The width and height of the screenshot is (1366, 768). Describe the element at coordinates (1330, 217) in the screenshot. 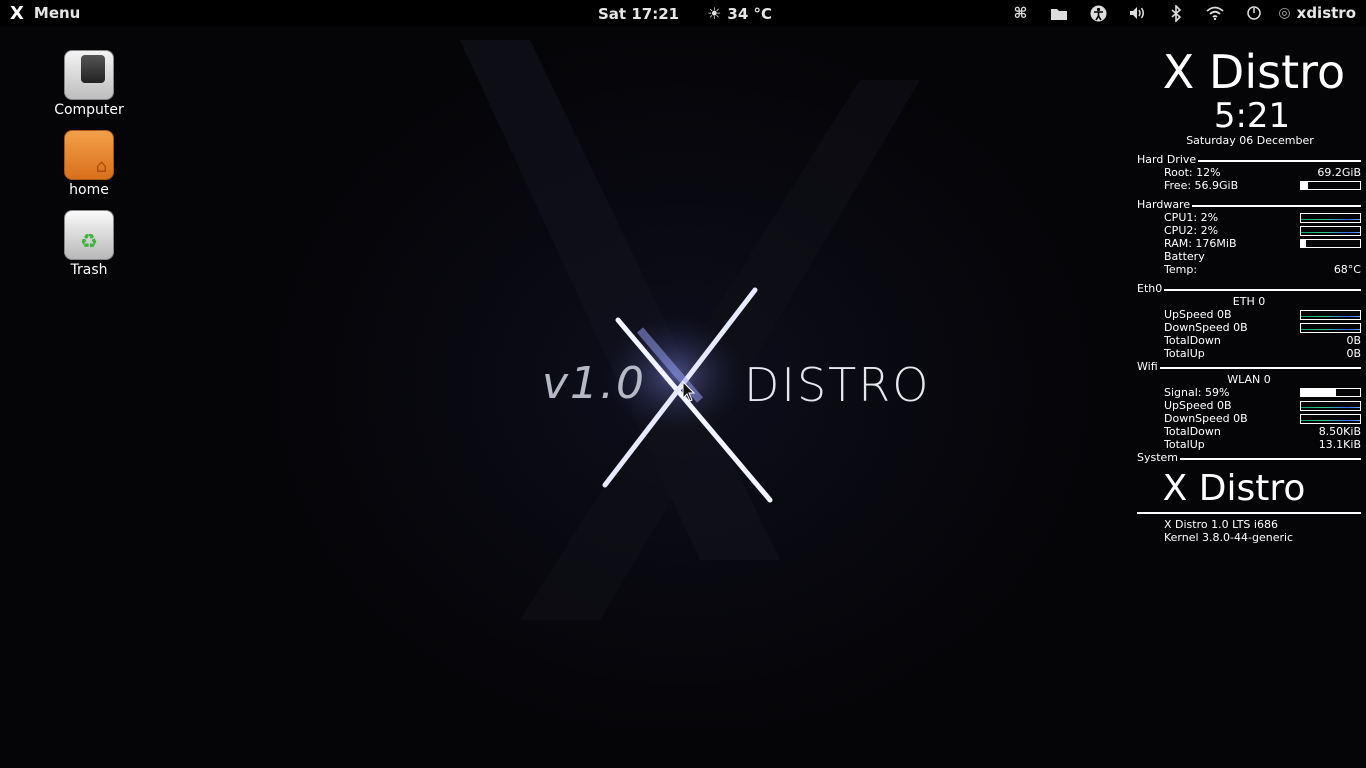

I see `cpu1-graph` at that location.